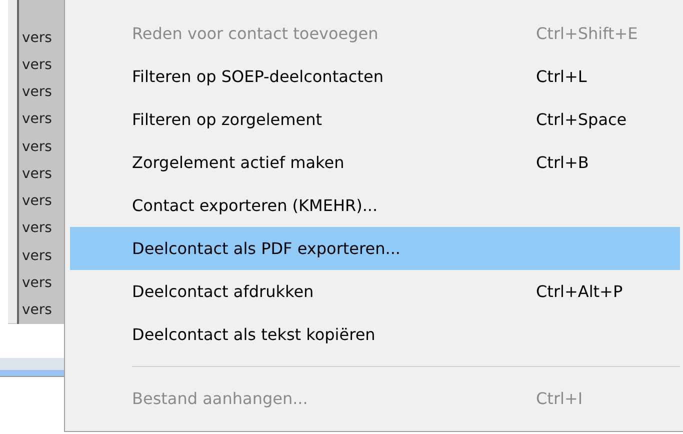 The width and height of the screenshot is (683, 434). What do you see at coordinates (375, 291) in the screenshot?
I see `menu-item: Deelcontact afdrukken Ctrl+Alt+P` at bounding box center [375, 291].